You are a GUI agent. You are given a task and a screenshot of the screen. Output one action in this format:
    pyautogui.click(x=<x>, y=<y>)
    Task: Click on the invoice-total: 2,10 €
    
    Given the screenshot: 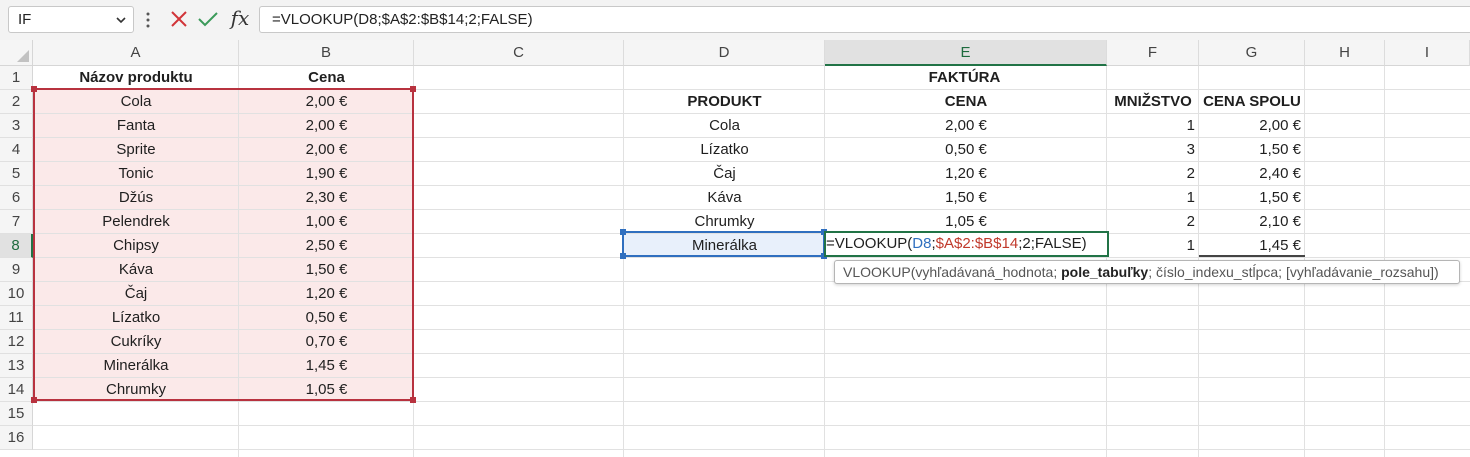 What is the action you would take?
    pyautogui.click(x=1252, y=222)
    